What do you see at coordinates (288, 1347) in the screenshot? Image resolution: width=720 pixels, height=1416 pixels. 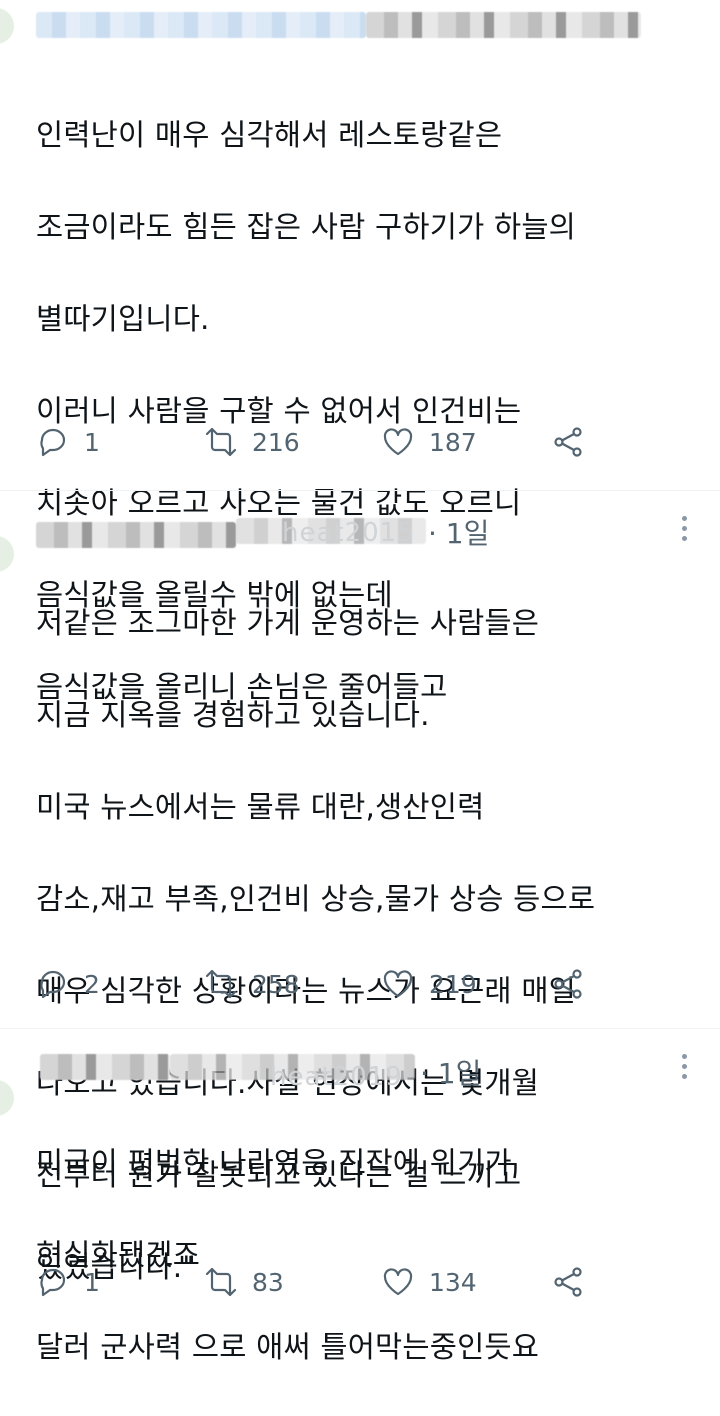 I see `tweet-text-line: 달러 군사력 으로 애써 틀어막는중인듯요` at bounding box center [288, 1347].